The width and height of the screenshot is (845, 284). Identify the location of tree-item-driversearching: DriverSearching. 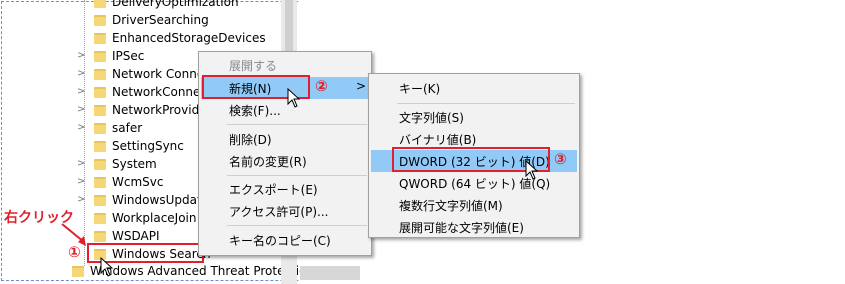
(150, 21).